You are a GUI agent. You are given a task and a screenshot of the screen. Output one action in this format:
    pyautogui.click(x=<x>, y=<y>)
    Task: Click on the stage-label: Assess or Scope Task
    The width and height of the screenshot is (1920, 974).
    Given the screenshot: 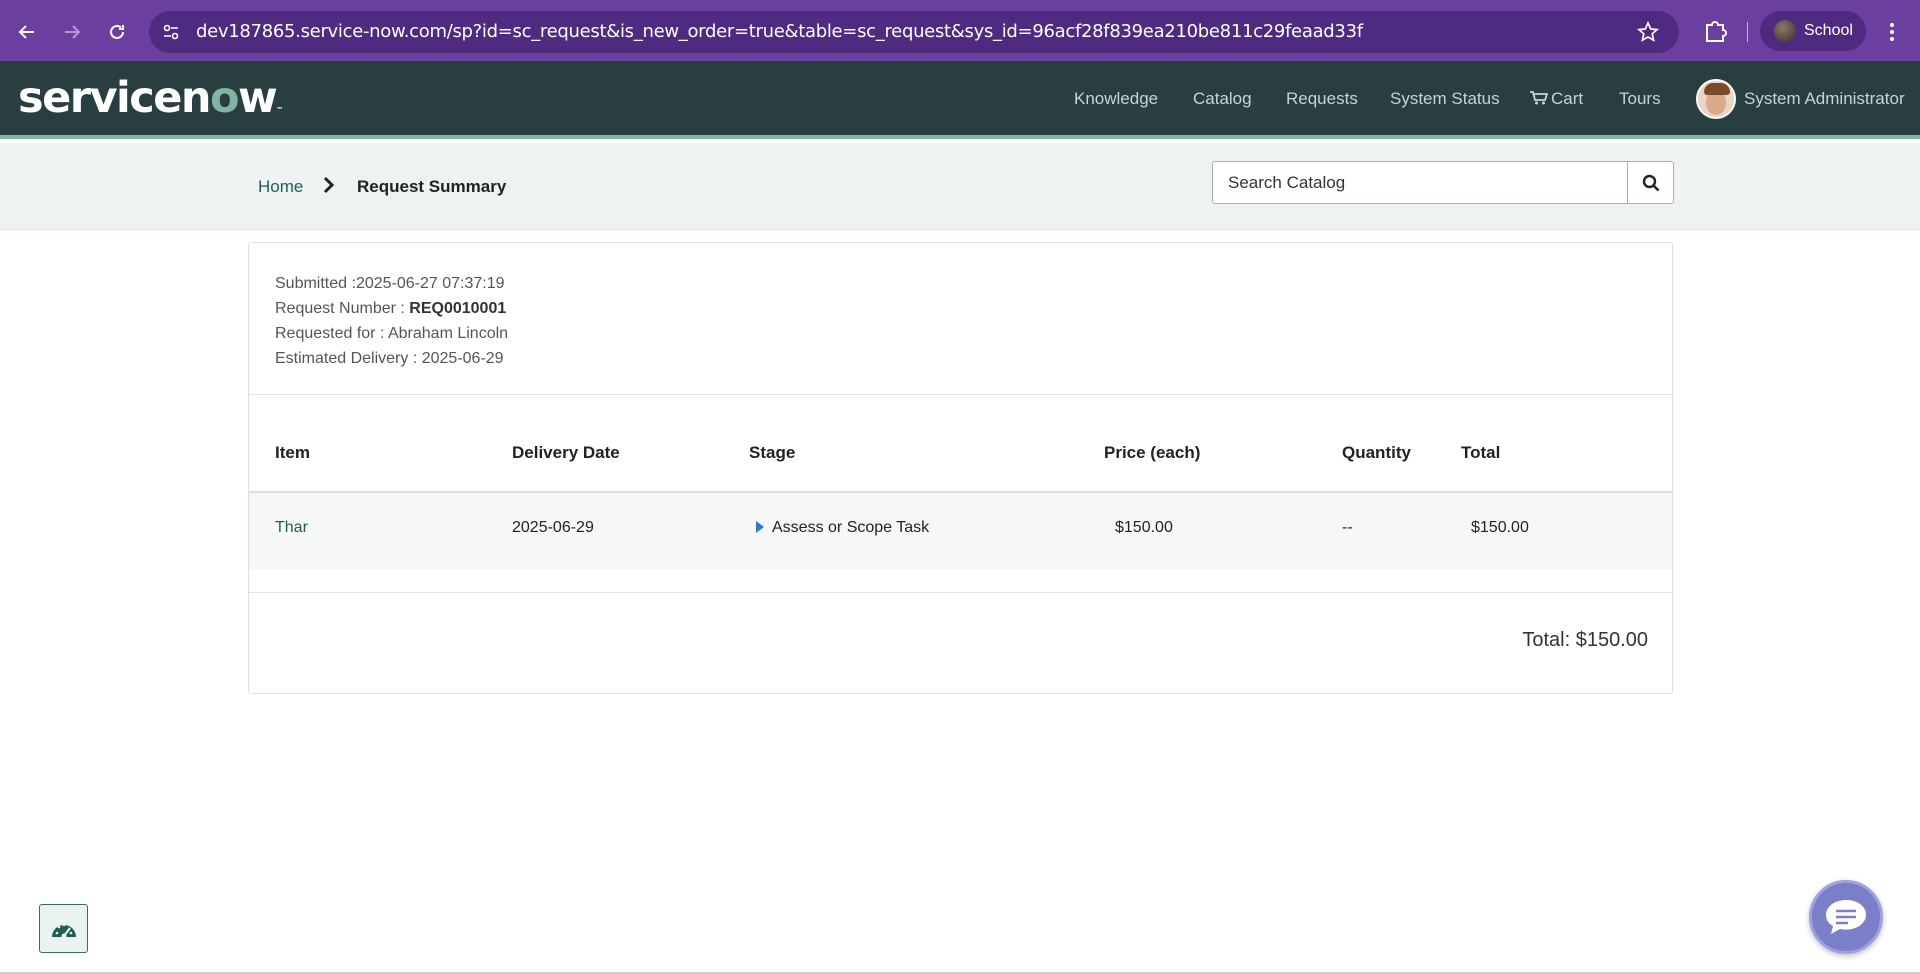 What is the action you would take?
    pyautogui.click(x=851, y=527)
    